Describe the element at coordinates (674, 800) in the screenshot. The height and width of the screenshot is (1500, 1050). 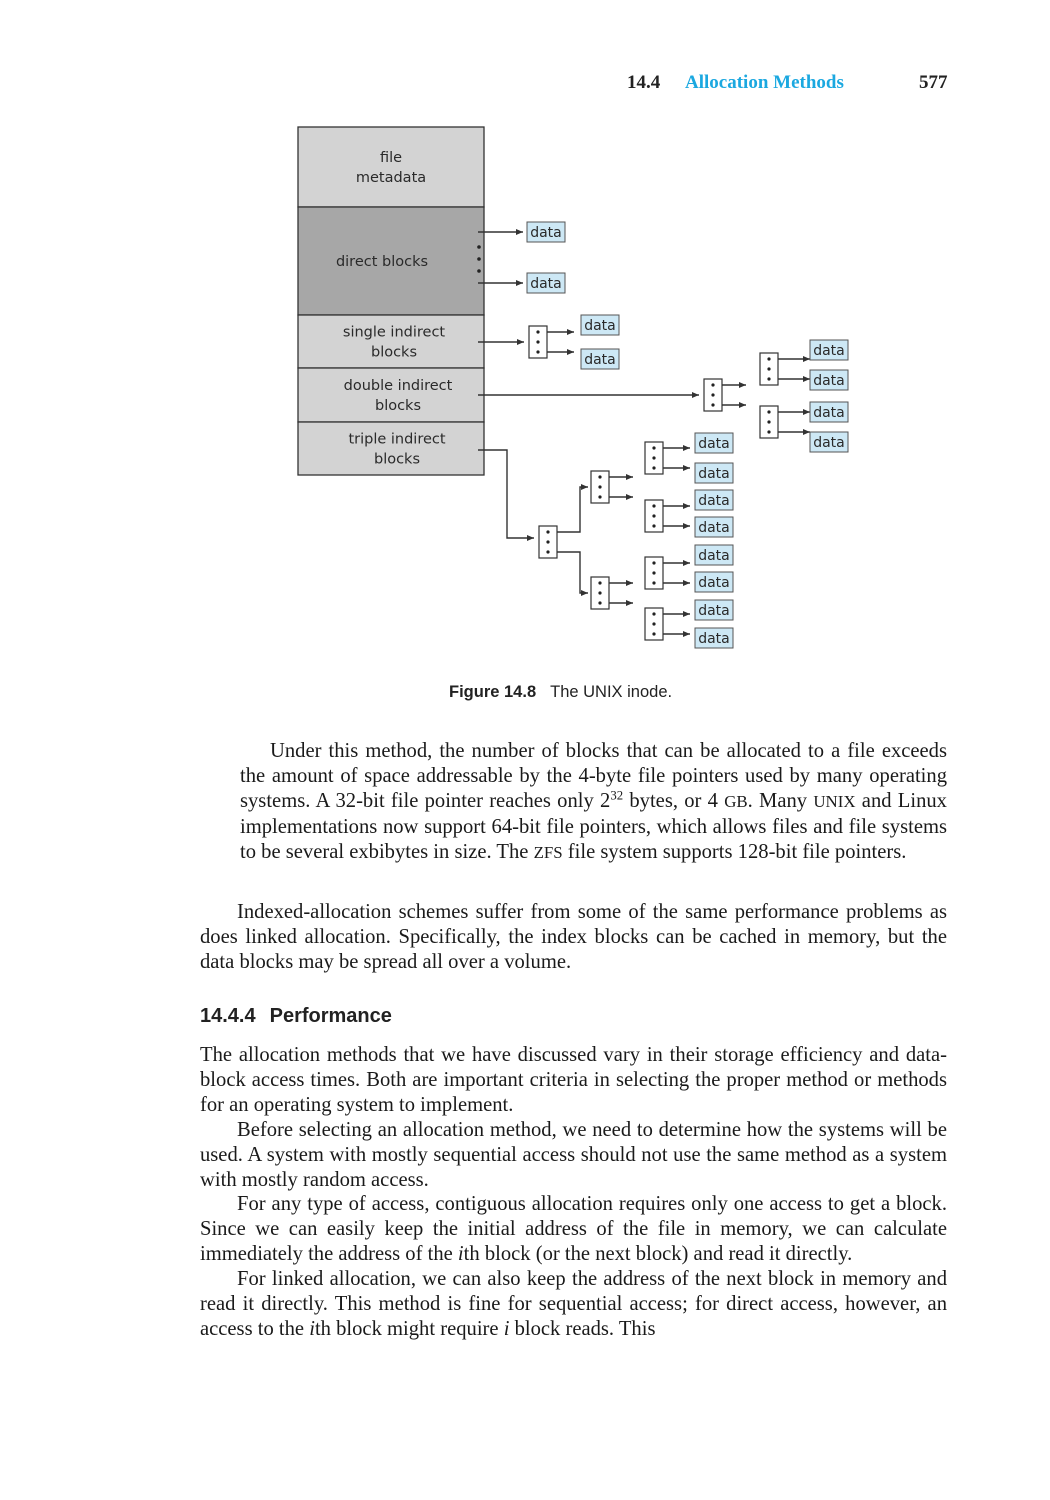
I see `p1-text-b: bytes, or 4` at that location.